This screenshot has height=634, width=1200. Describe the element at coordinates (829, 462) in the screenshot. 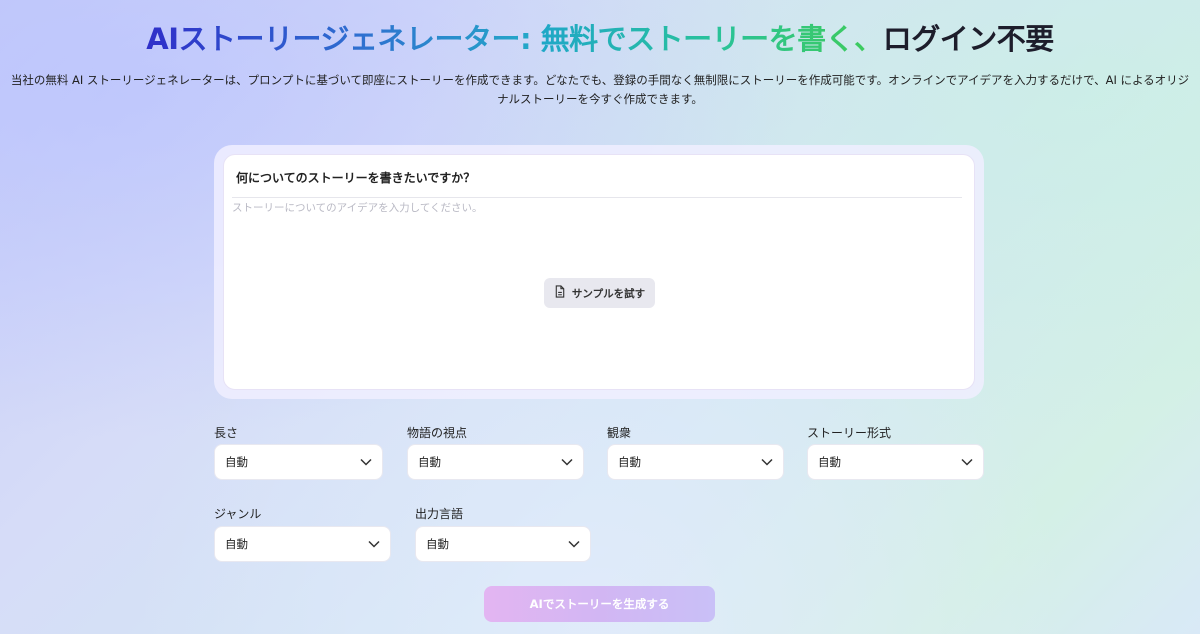

I see `story-format-value: 自動` at that location.